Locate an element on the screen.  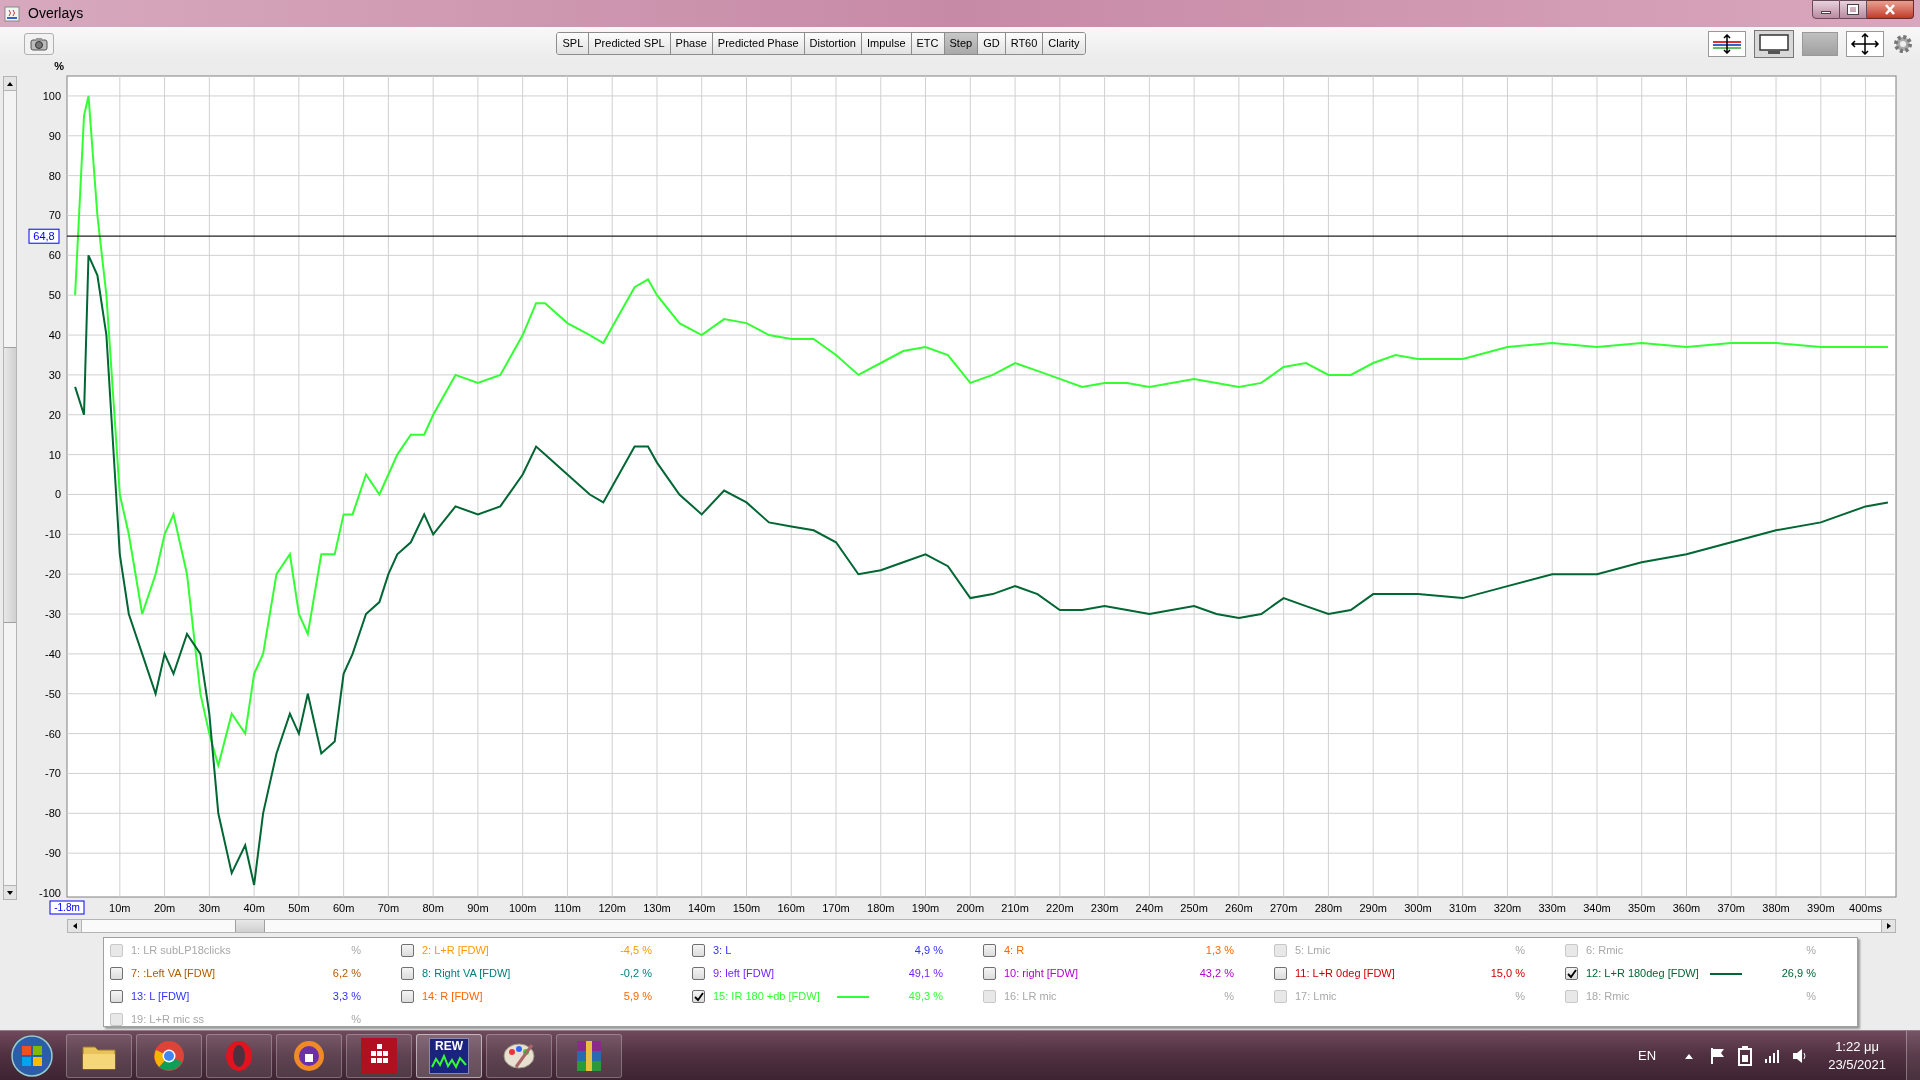
align-traces-button is located at coordinates (1727, 43).